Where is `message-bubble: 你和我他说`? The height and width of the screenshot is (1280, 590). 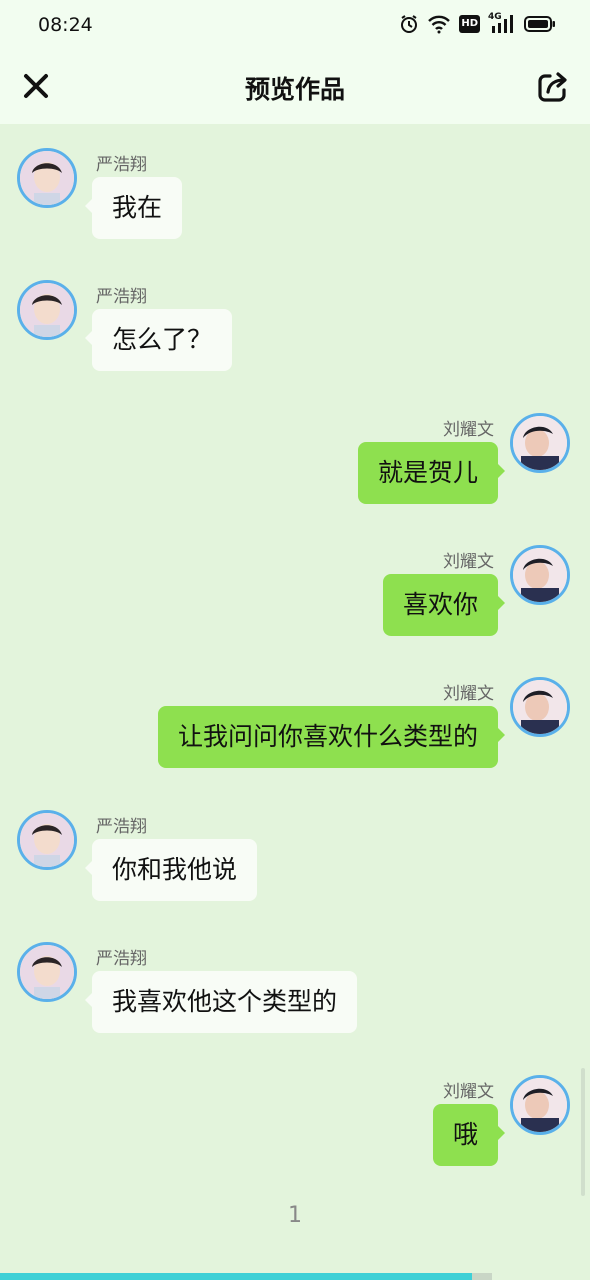 message-bubble: 你和我他说 is located at coordinates (171, 870).